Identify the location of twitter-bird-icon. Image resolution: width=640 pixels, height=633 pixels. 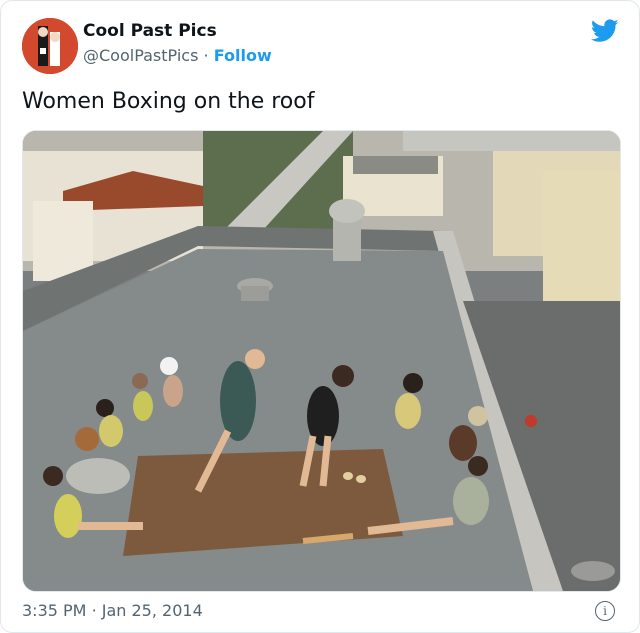
(605, 31).